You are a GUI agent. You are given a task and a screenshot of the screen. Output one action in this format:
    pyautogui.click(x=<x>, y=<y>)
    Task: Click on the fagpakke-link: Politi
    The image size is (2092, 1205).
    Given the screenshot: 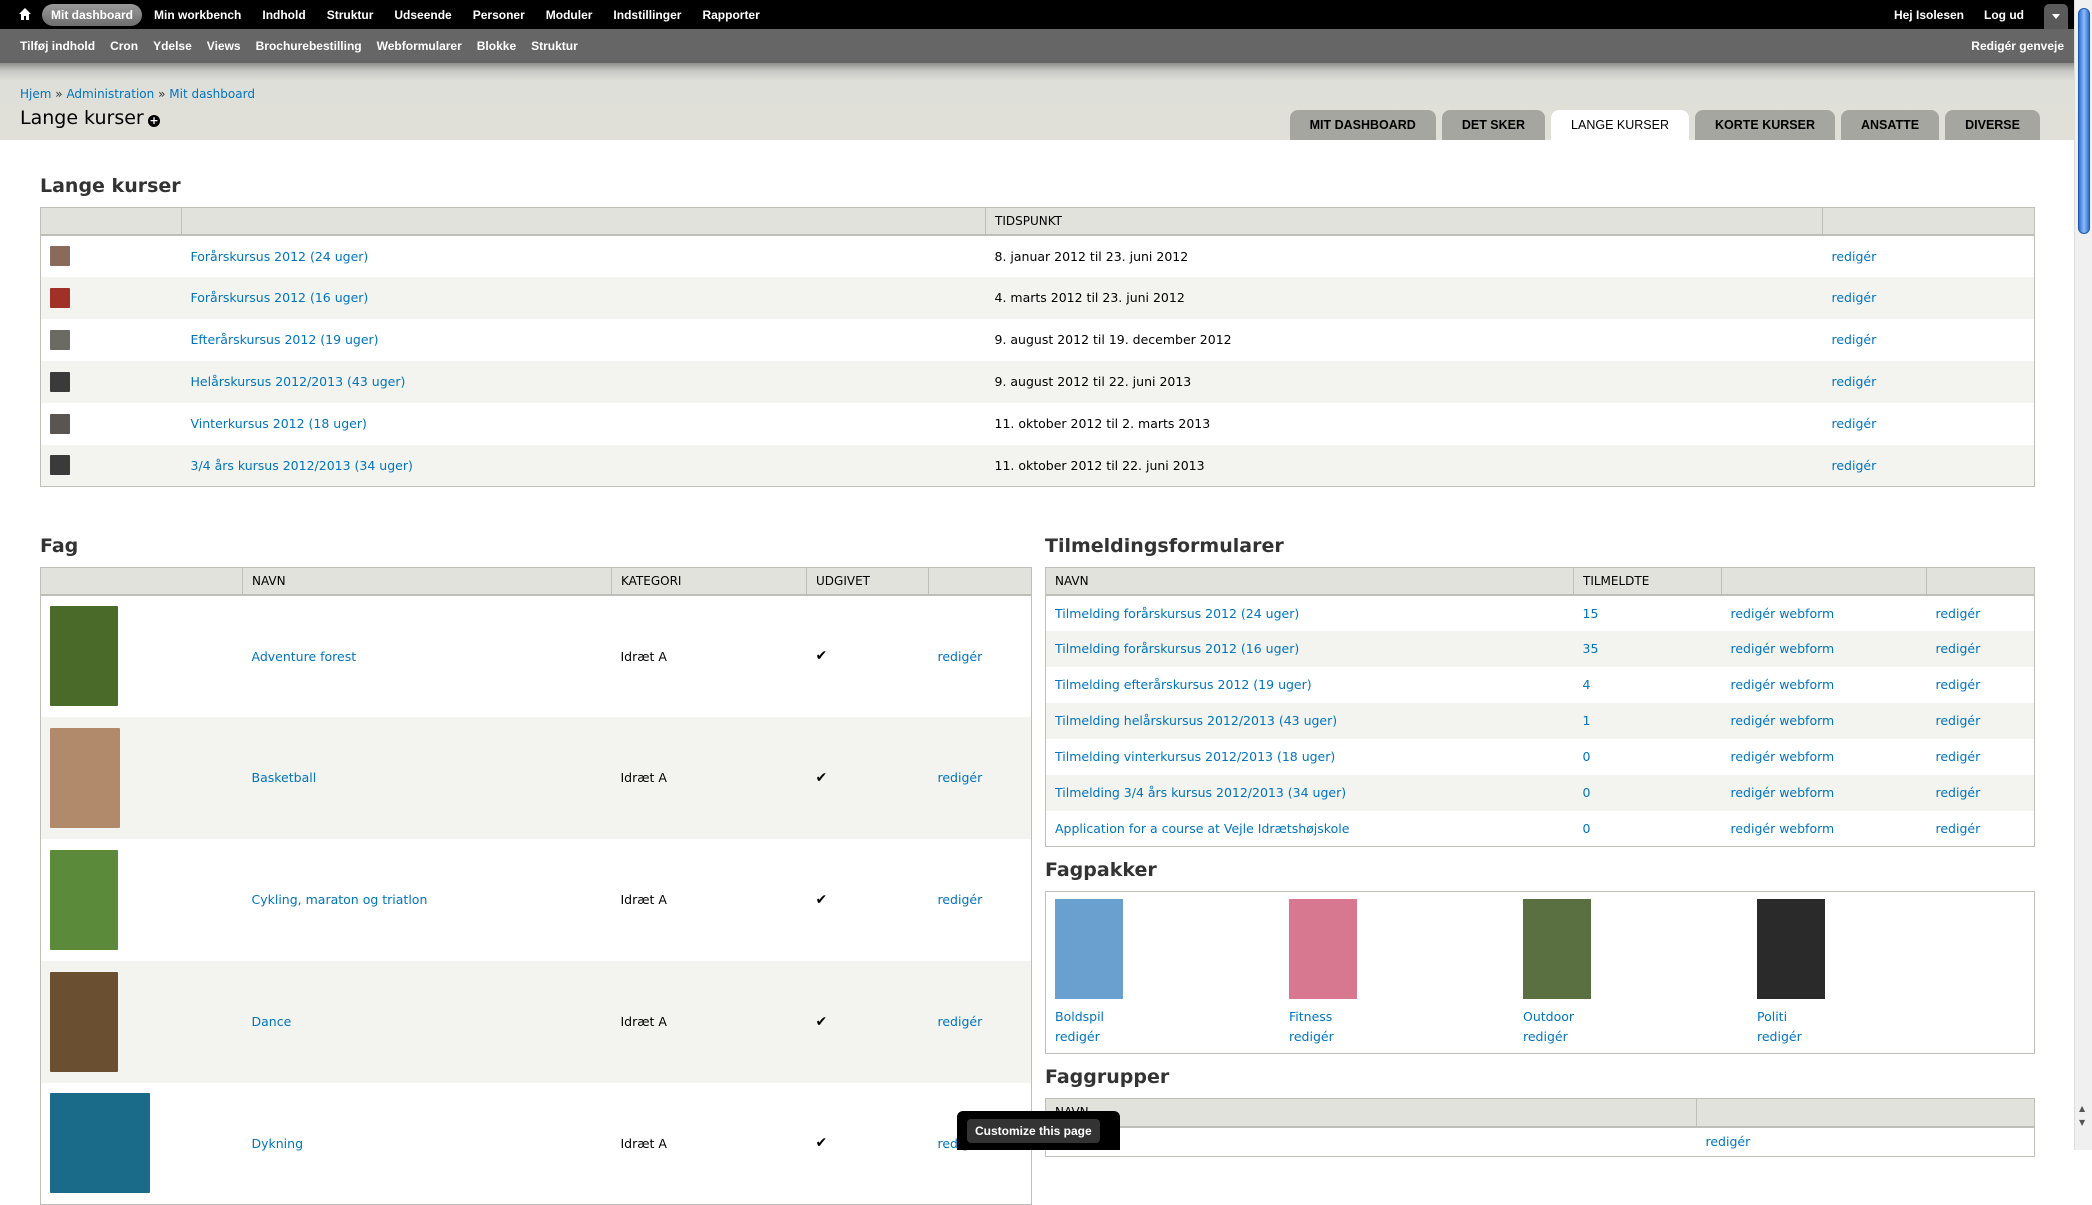 What is the action you would take?
    pyautogui.click(x=1772, y=1016)
    